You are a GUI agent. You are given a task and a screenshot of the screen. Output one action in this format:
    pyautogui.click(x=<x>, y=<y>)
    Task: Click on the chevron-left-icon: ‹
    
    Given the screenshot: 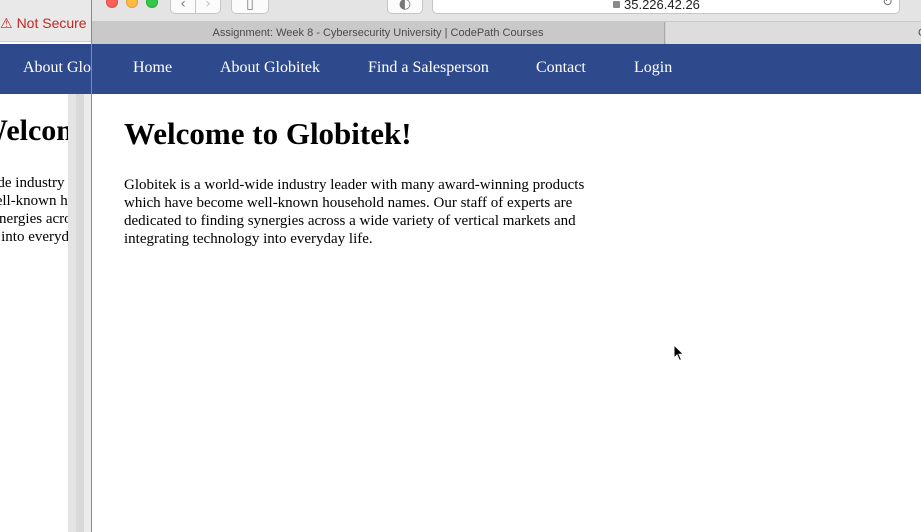 What is the action you would take?
    pyautogui.click(x=183, y=6)
    